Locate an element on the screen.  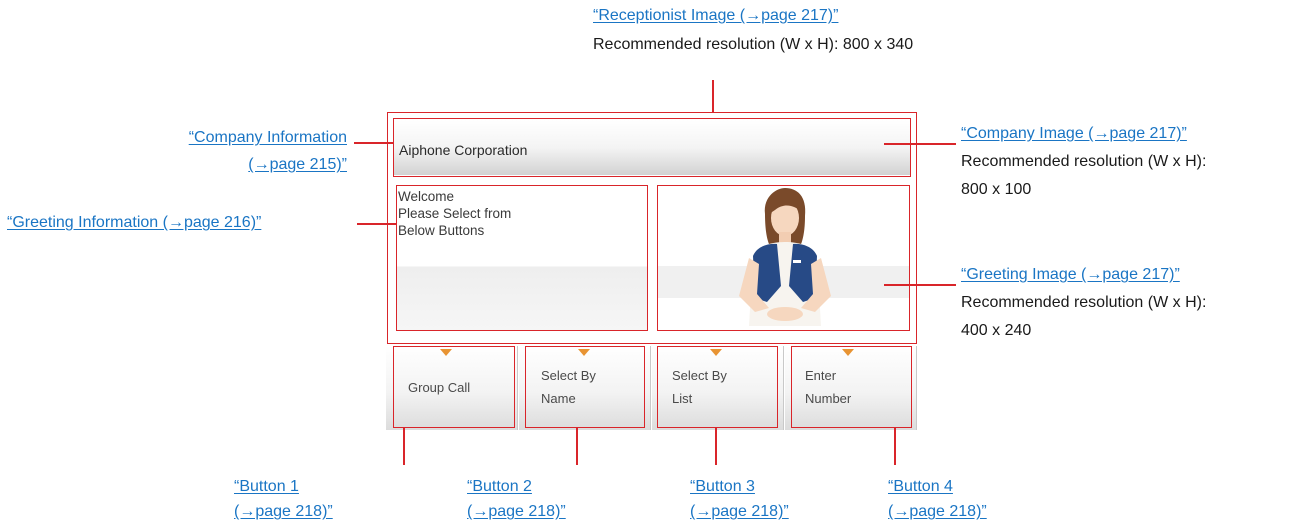
company-image-resolution-line1: Recommended resolution (W x H): is located at coordinates (1084, 161).